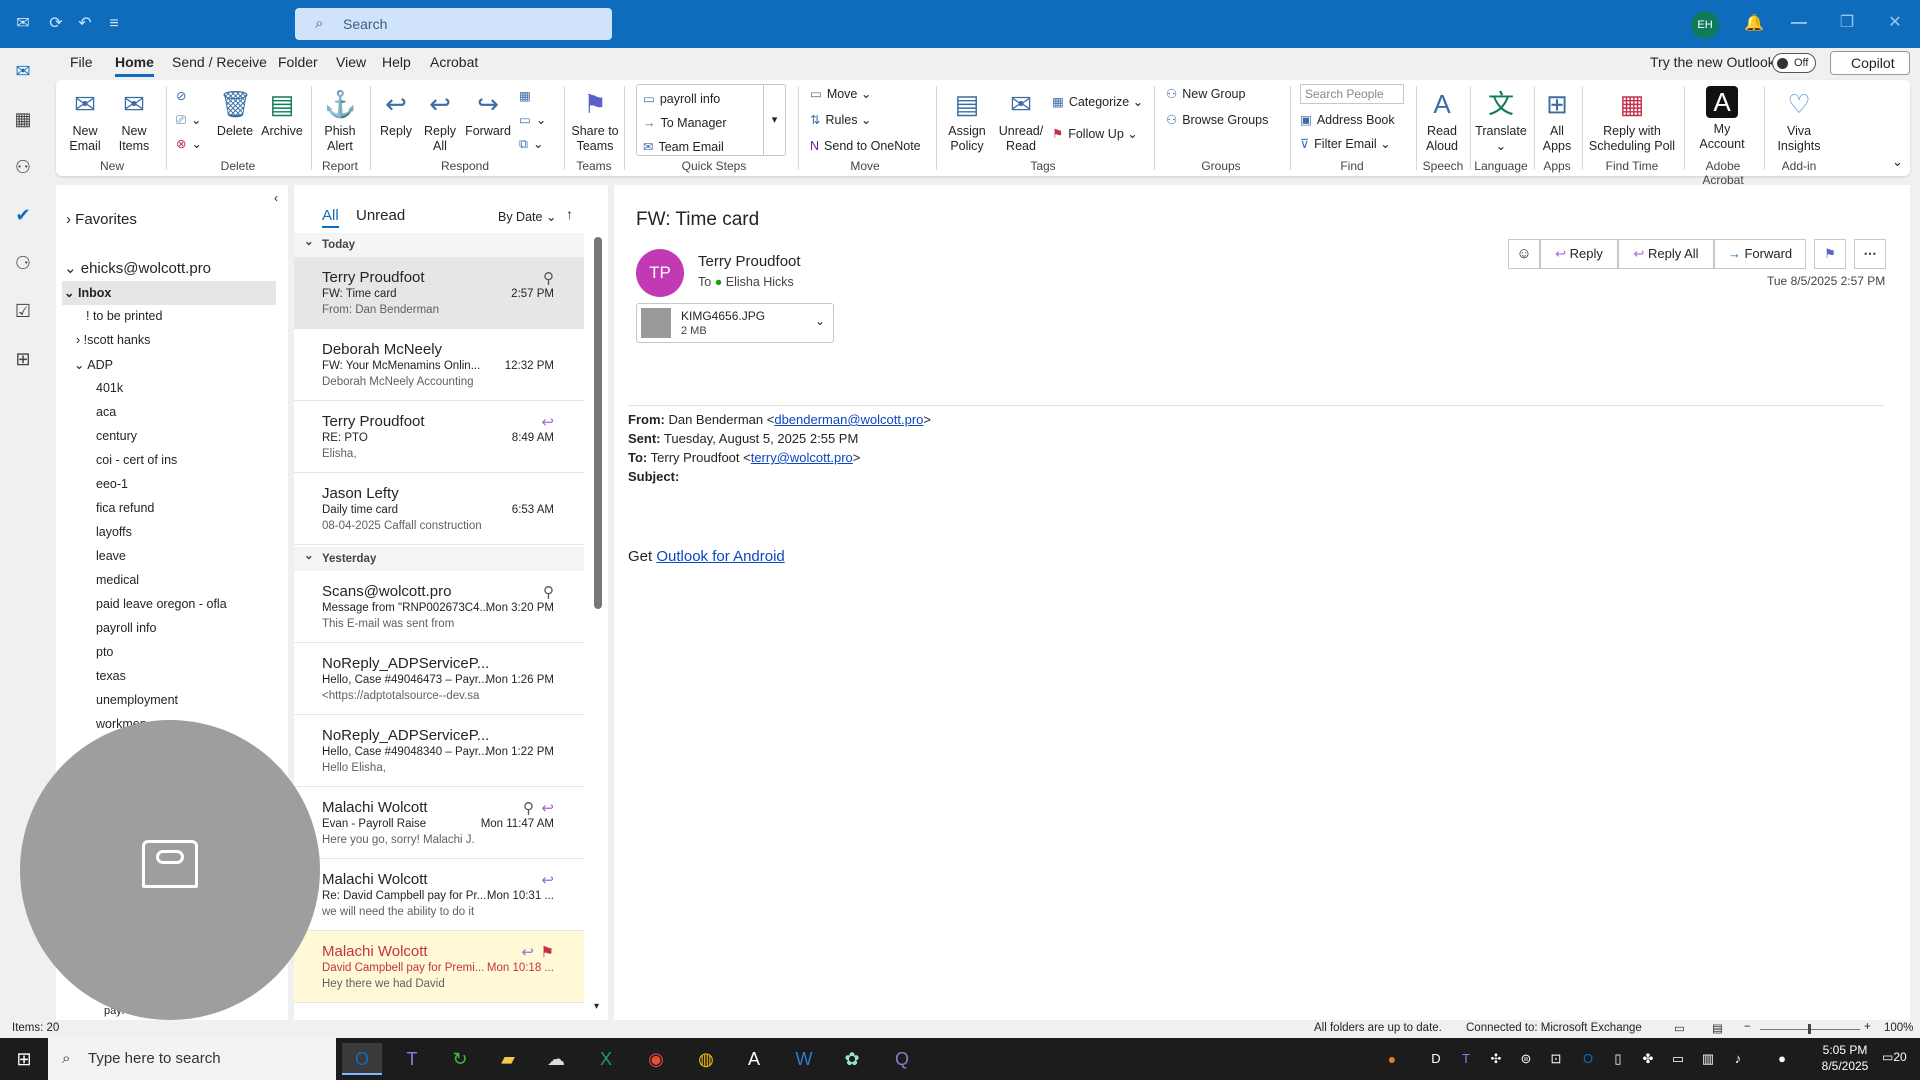  Describe the element at coordinates (1870, 63) in the screenshot. I see `copilot-button: Copilot` at that location.